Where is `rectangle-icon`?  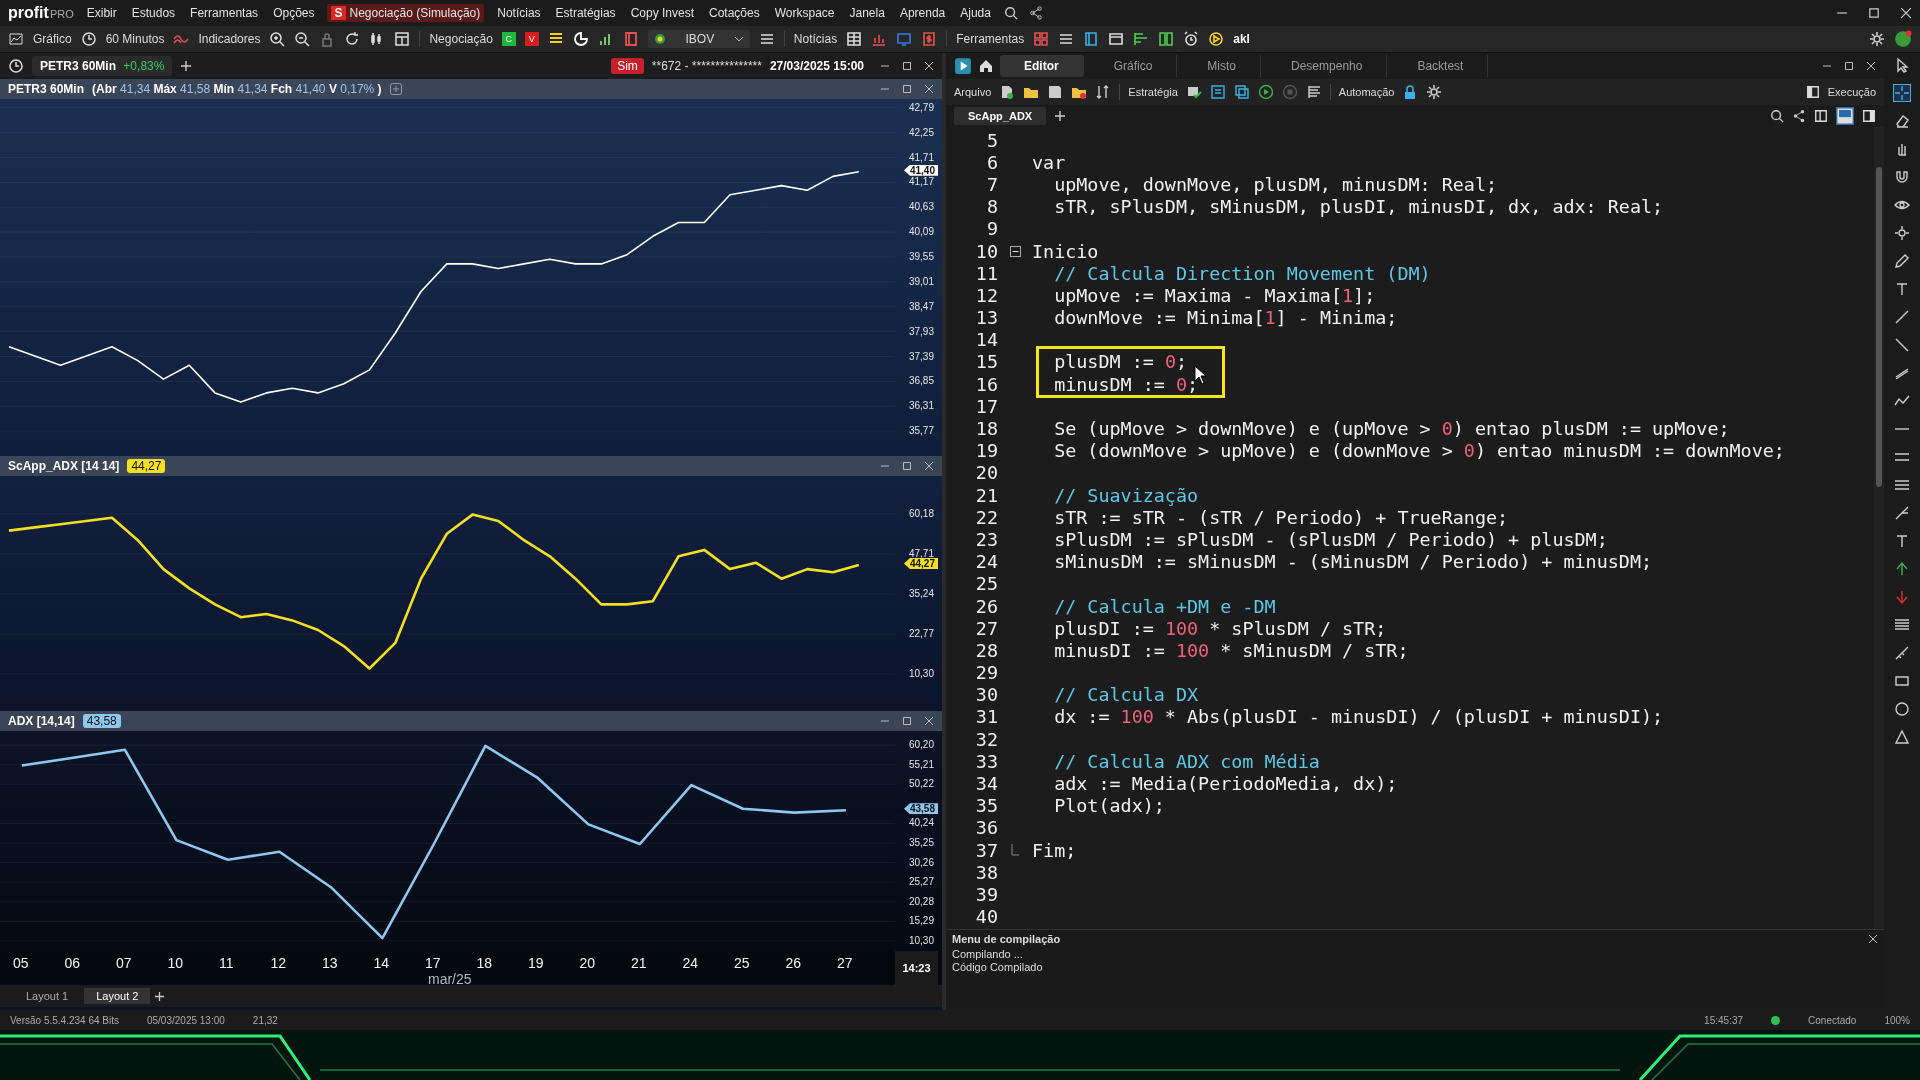
rectangle-icon is located at coordinates (1902, 681).